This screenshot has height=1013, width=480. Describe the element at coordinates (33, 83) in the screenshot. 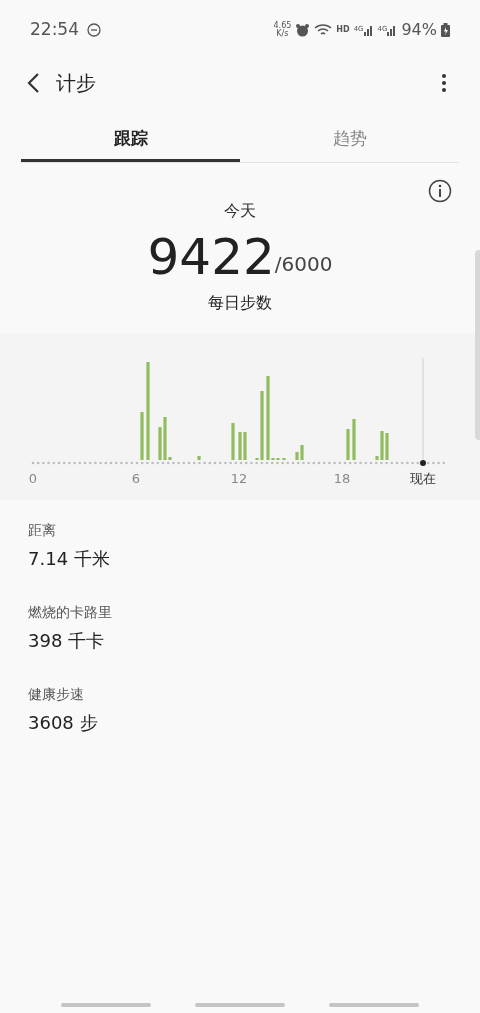

I see `back-icon` at that location.